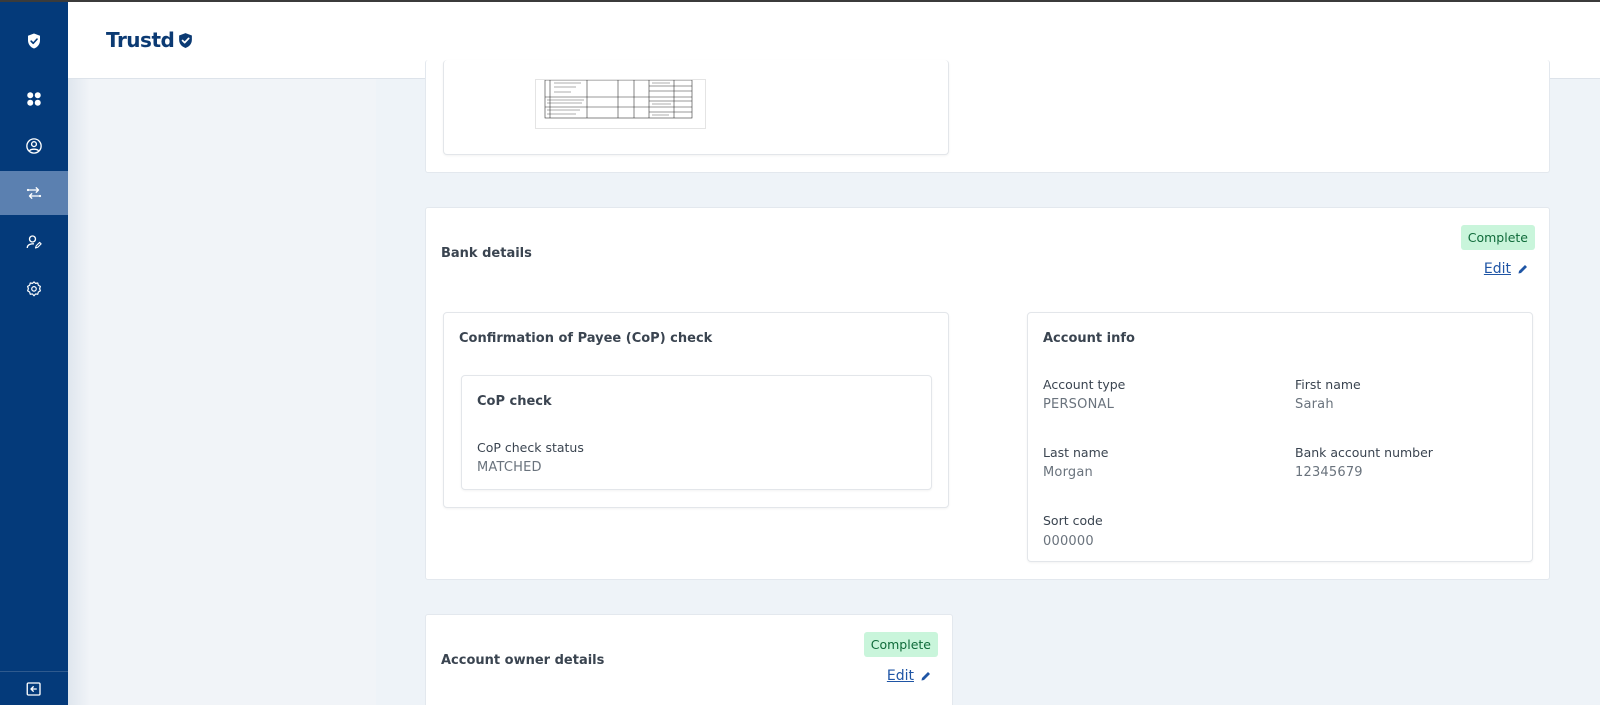 The image size is (1600, 705). Describe the element at coordinates (1079, 404) in the screenshot. I see `account-type-value: PERSONAL` at that location.